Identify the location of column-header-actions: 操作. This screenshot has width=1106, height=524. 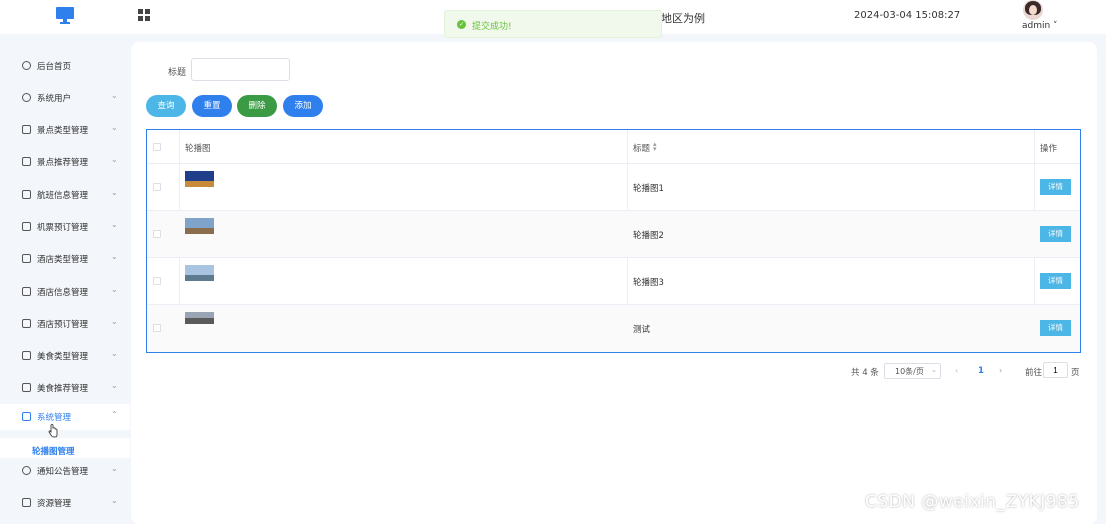
(1049, 149).